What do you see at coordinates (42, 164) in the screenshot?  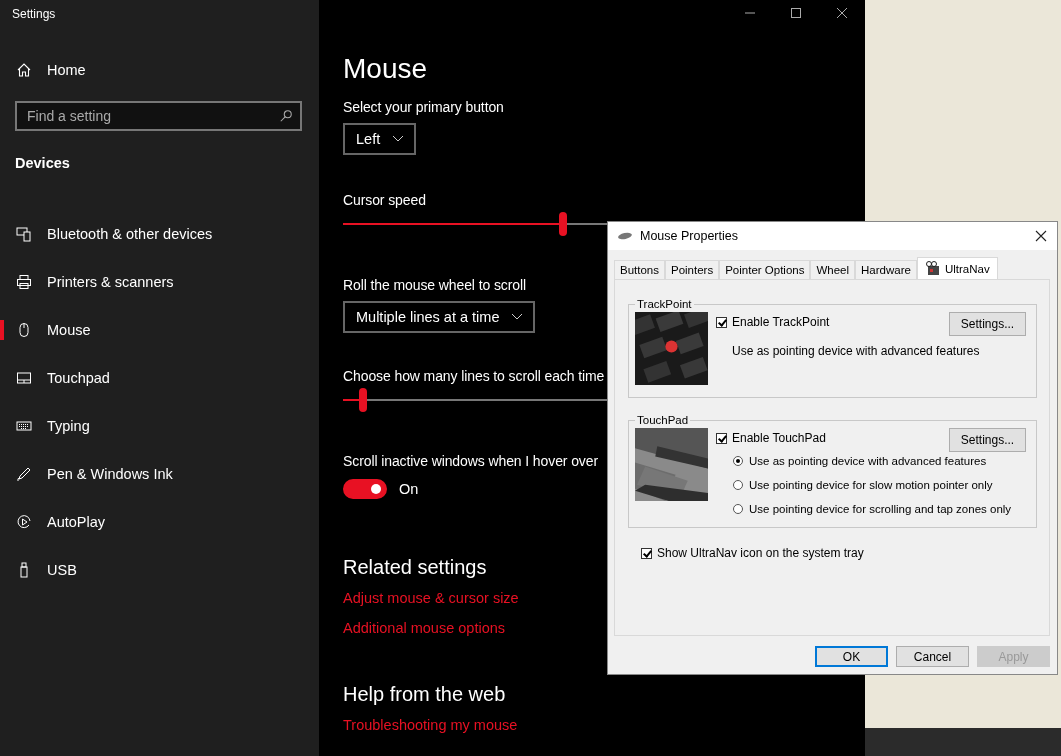 I see `section-heading: Devices` at bounding box center [42, 164].